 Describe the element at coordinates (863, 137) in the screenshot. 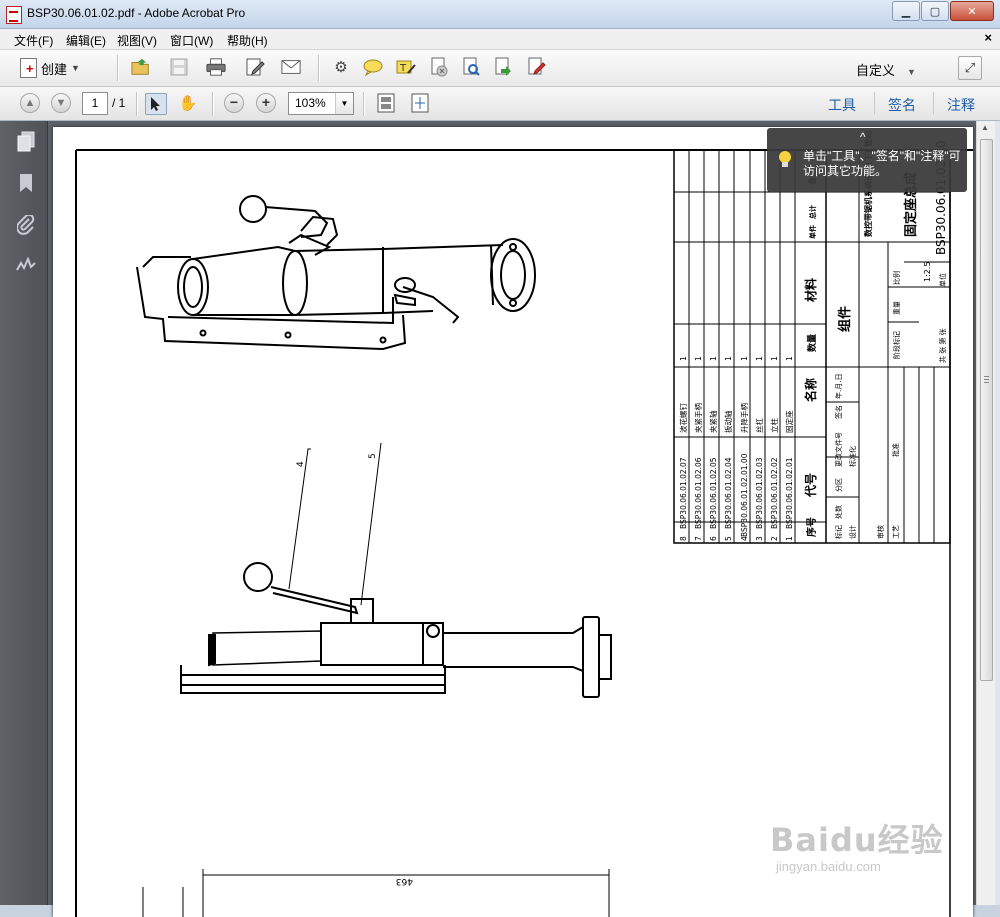

I see `collapse-caret-icon: ^` at that location.